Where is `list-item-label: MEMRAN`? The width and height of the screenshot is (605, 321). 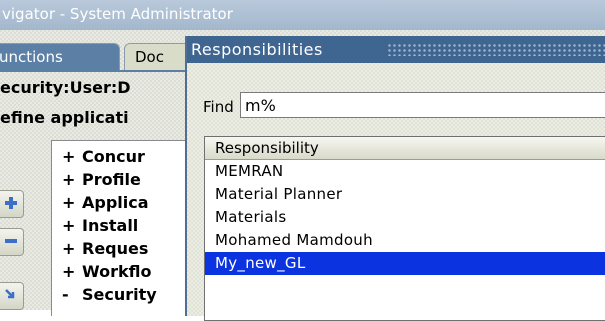 list-item-label: MEMRAN is located at coordinates (249, 171).